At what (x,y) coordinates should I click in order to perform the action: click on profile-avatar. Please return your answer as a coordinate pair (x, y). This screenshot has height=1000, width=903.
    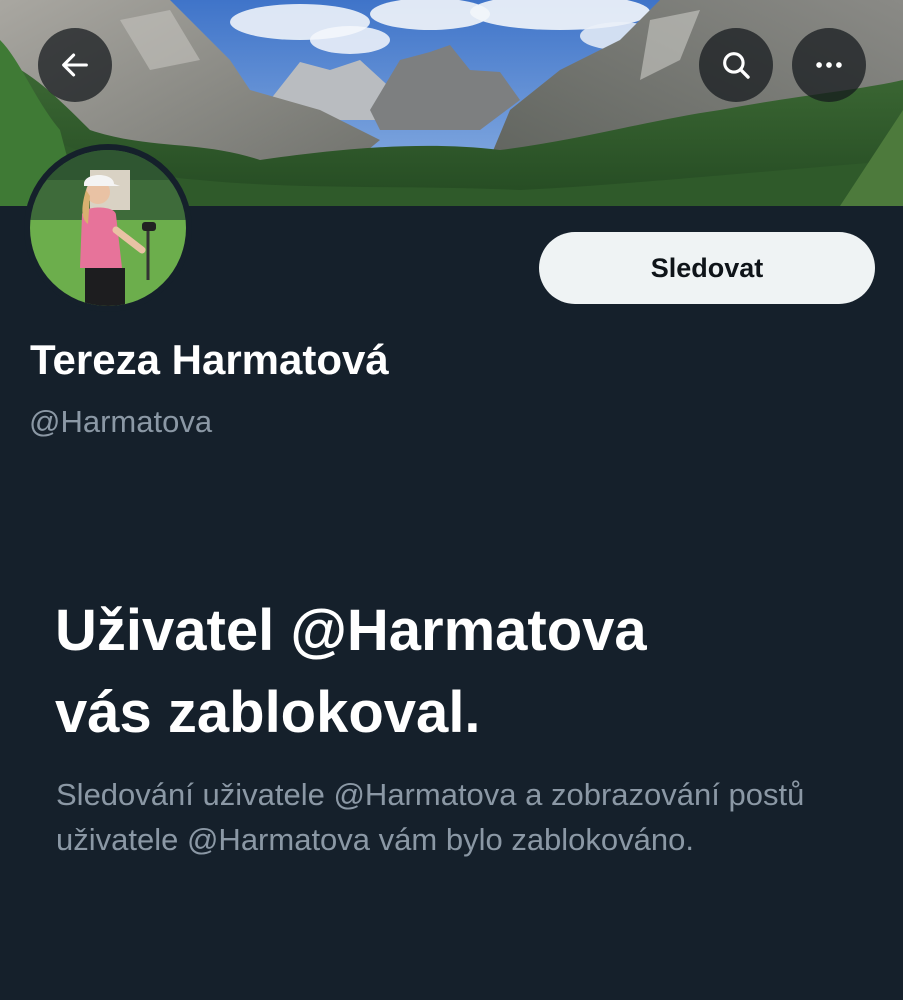
    Looking at the image, I should click on (108, 228).